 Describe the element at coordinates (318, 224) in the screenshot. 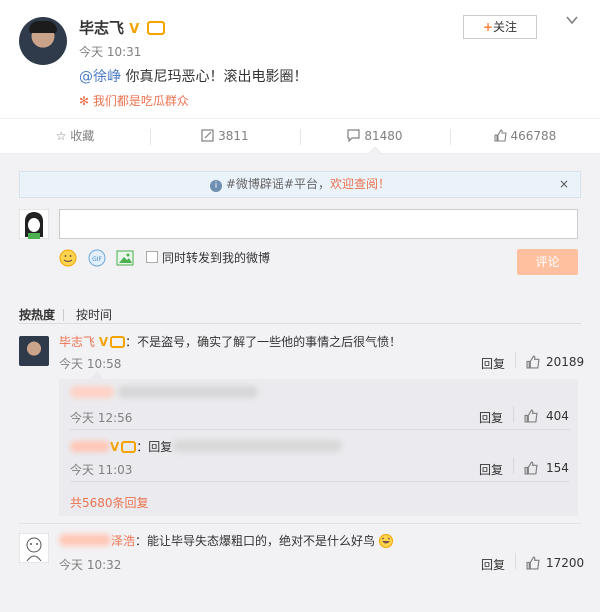

I see `comment-input` at that location.